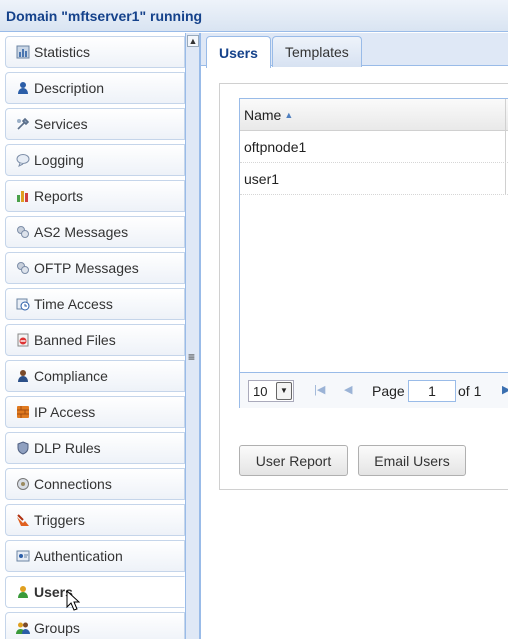  What do you see at coordinates (75, 340) in the screenshot?
I see `sidebar-item-label: Banned Files` at bounding box center [75, 340].